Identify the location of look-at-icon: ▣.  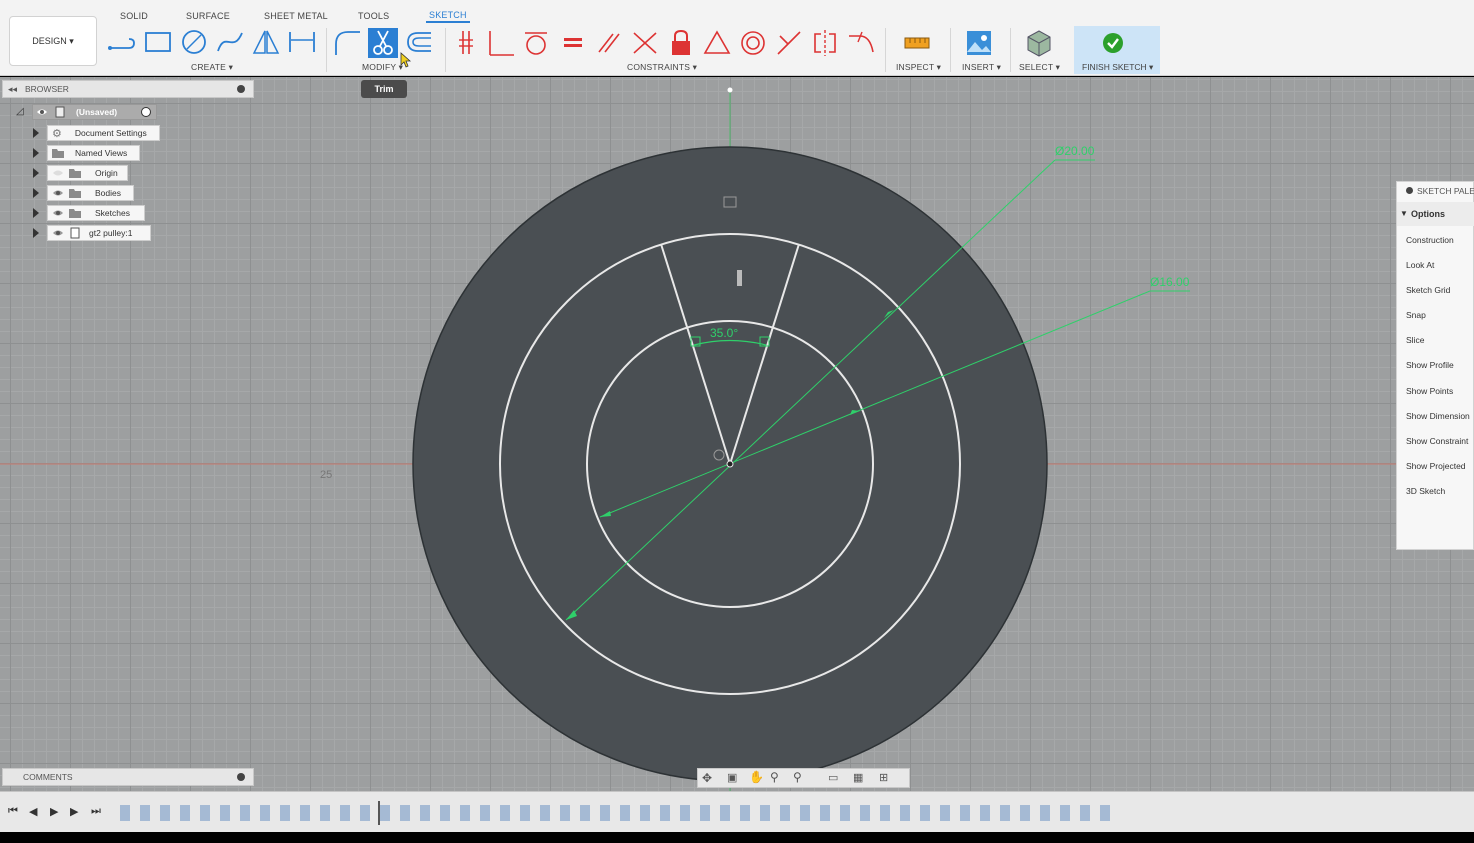
(732, 777).